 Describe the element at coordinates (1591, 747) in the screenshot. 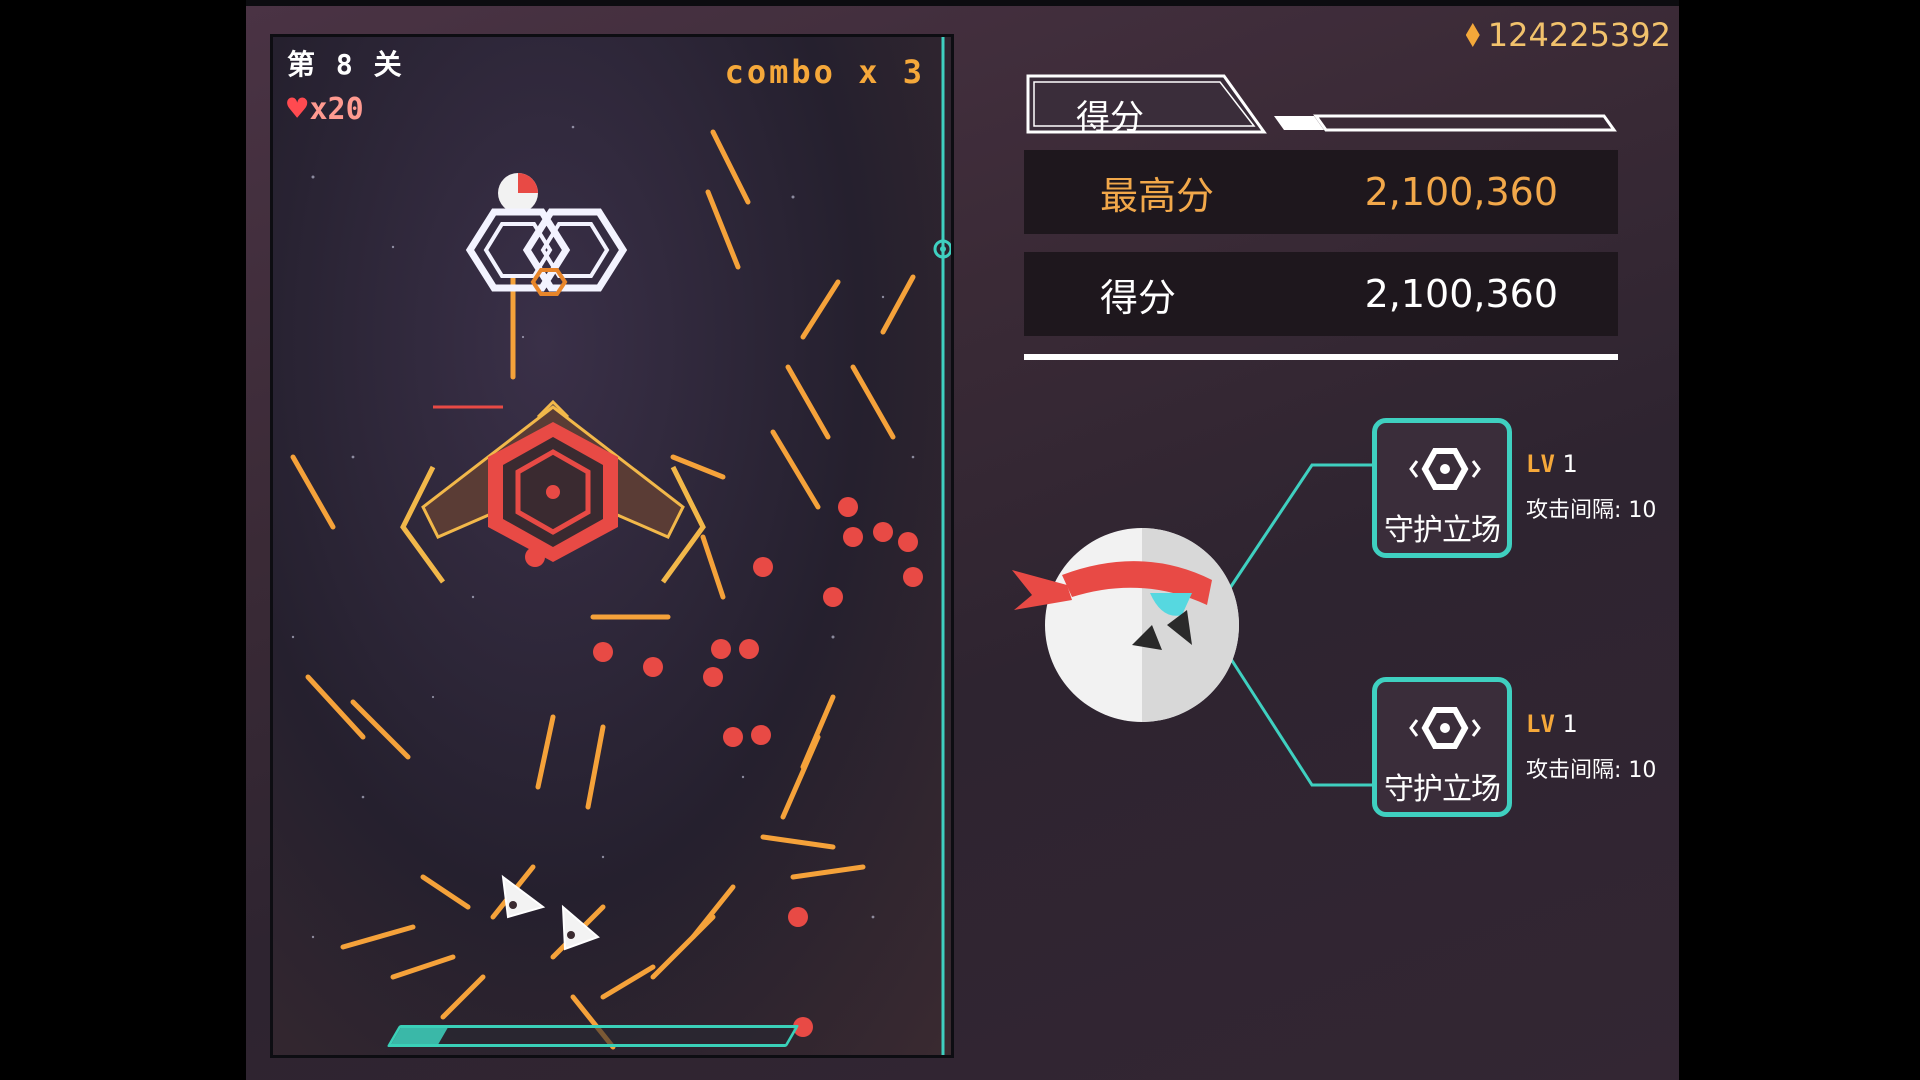

I see `skill-info-2: LV 1 攻击间隔: 10` at that location.